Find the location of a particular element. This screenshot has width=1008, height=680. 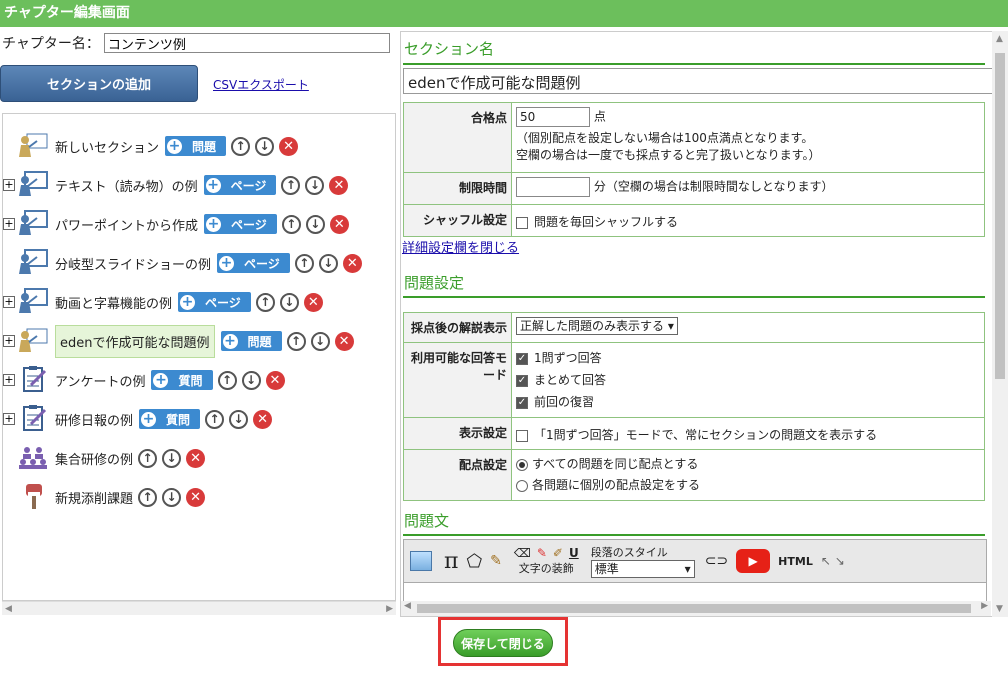

tree-item-label: edenで作成可能な問題例 is located at coordinates (135, 341).